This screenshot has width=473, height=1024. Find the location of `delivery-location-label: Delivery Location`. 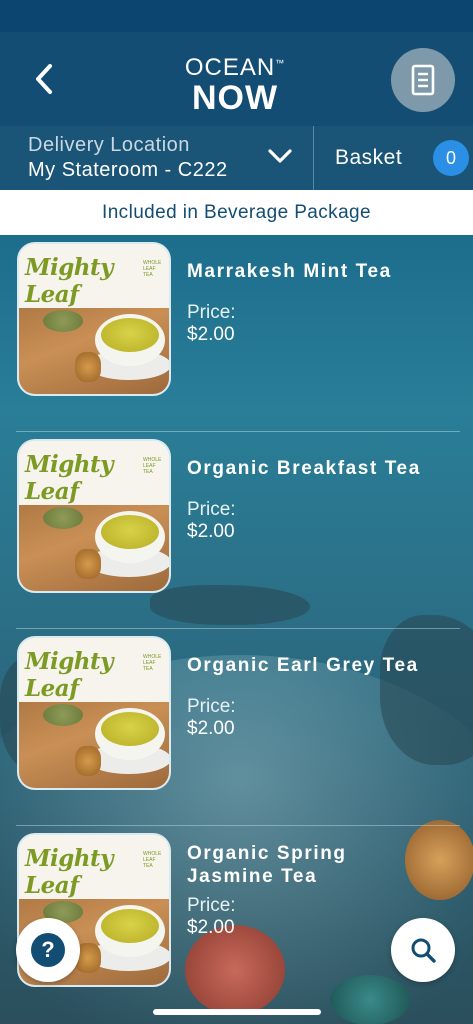

delivery-location-label: Delivery Location is located at coordinates (109, 145).